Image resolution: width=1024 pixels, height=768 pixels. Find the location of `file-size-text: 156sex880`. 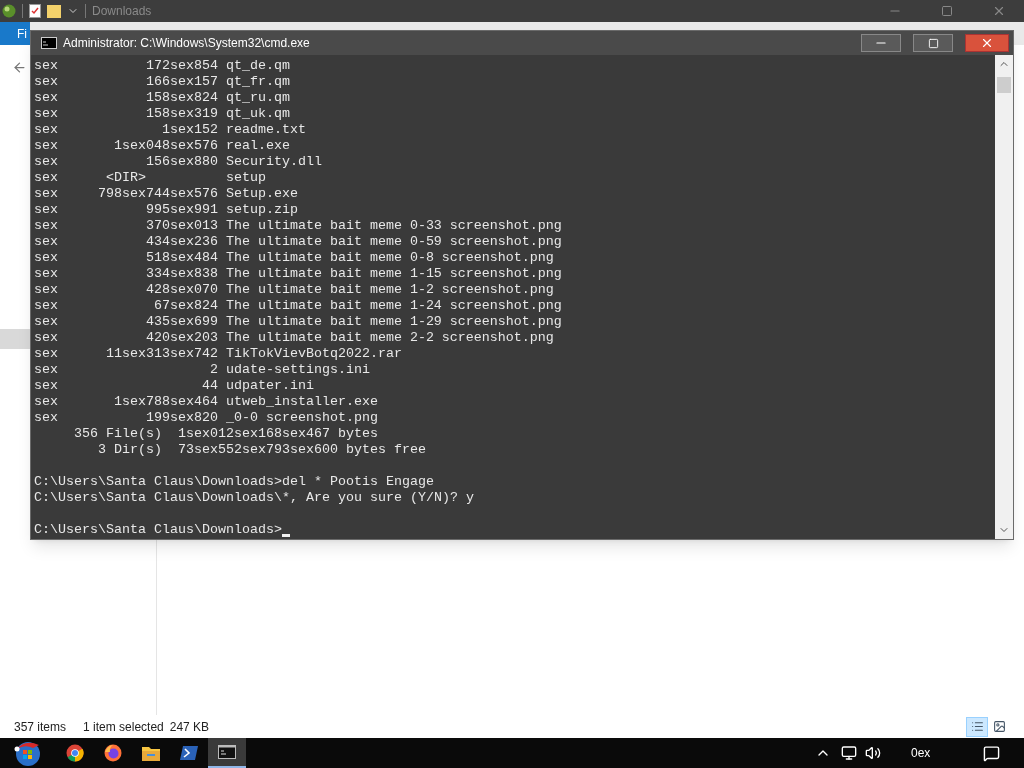

file-size-text: 156sex880 is located at coordinates (181, 162).